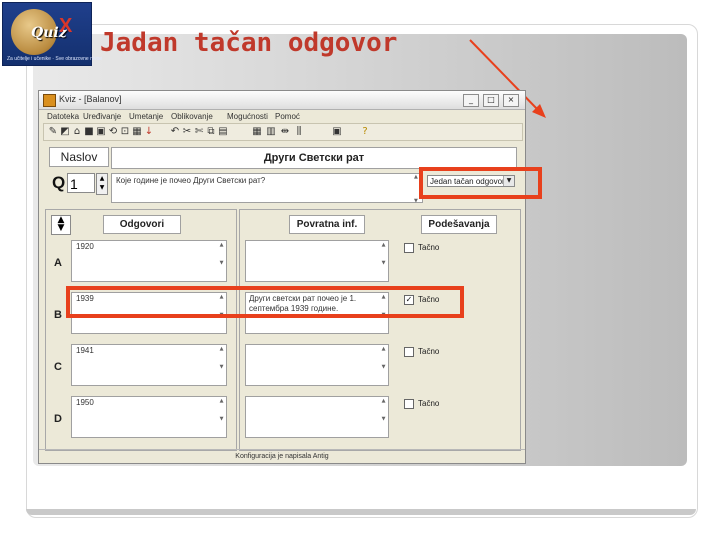 Image resolution: width=720 pixels, height=540 pixels. I want to click on status-bar: Konfiguracija je napisala Antig, so click(282, 456).